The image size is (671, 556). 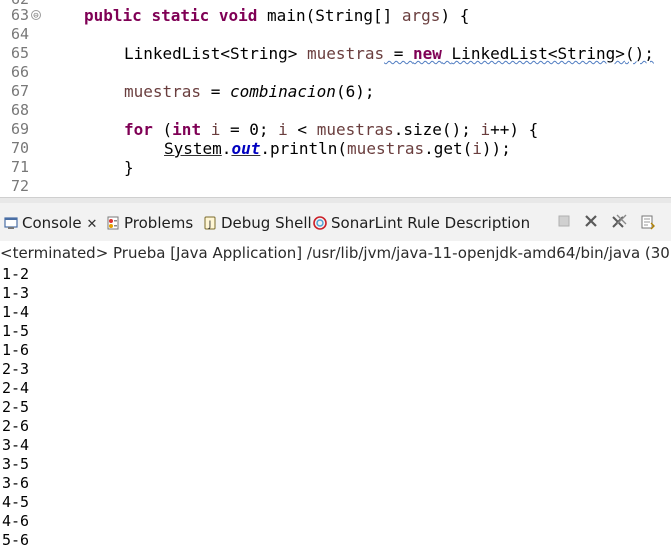 What do you see at coordinates (320, 223) in the screenshot?
I see `sonarlint-icon` at bounding box center [320, 223].